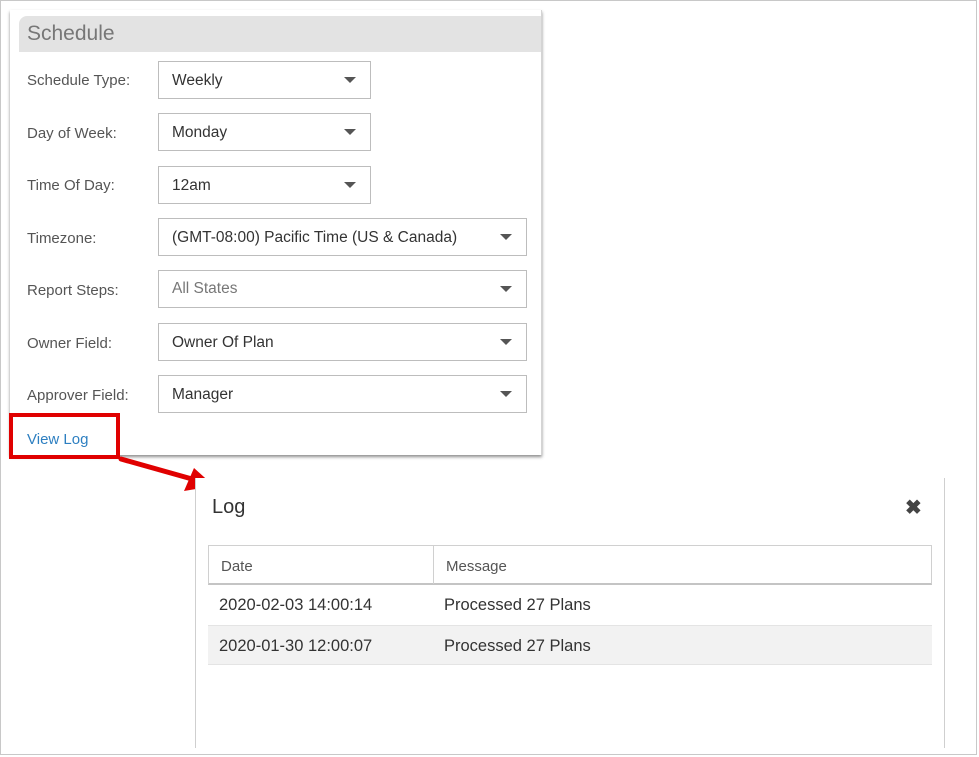  What do you see at coordinates (280, 34) in the screenshot?
I see `schedule-header: Schedule` at bounding box center [280, 34].